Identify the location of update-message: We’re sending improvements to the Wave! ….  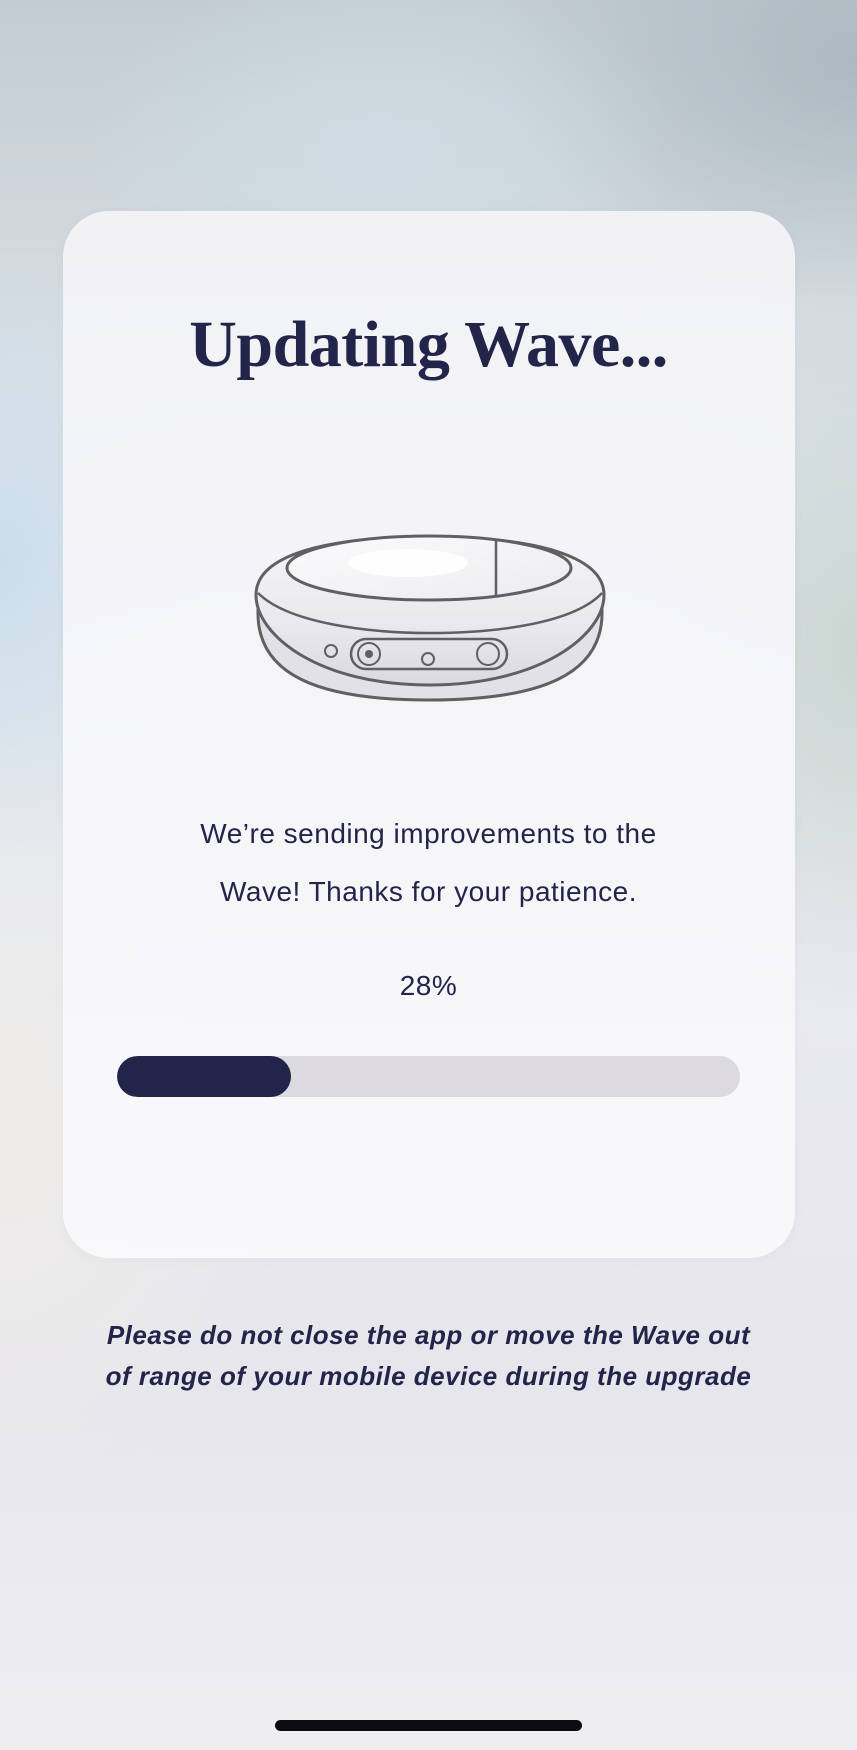
(428, 863).